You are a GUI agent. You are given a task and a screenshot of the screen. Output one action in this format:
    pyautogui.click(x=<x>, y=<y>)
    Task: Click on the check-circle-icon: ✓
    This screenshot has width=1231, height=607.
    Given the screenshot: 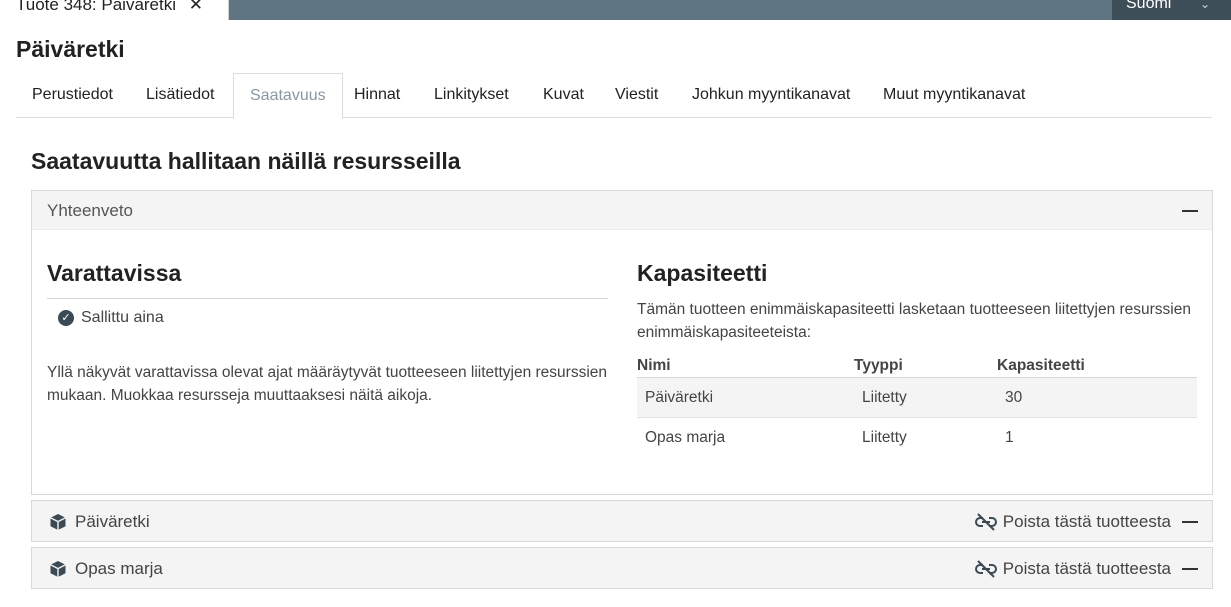 What is the action you would take?
    pyautogui.click(x=66, y=318)
    